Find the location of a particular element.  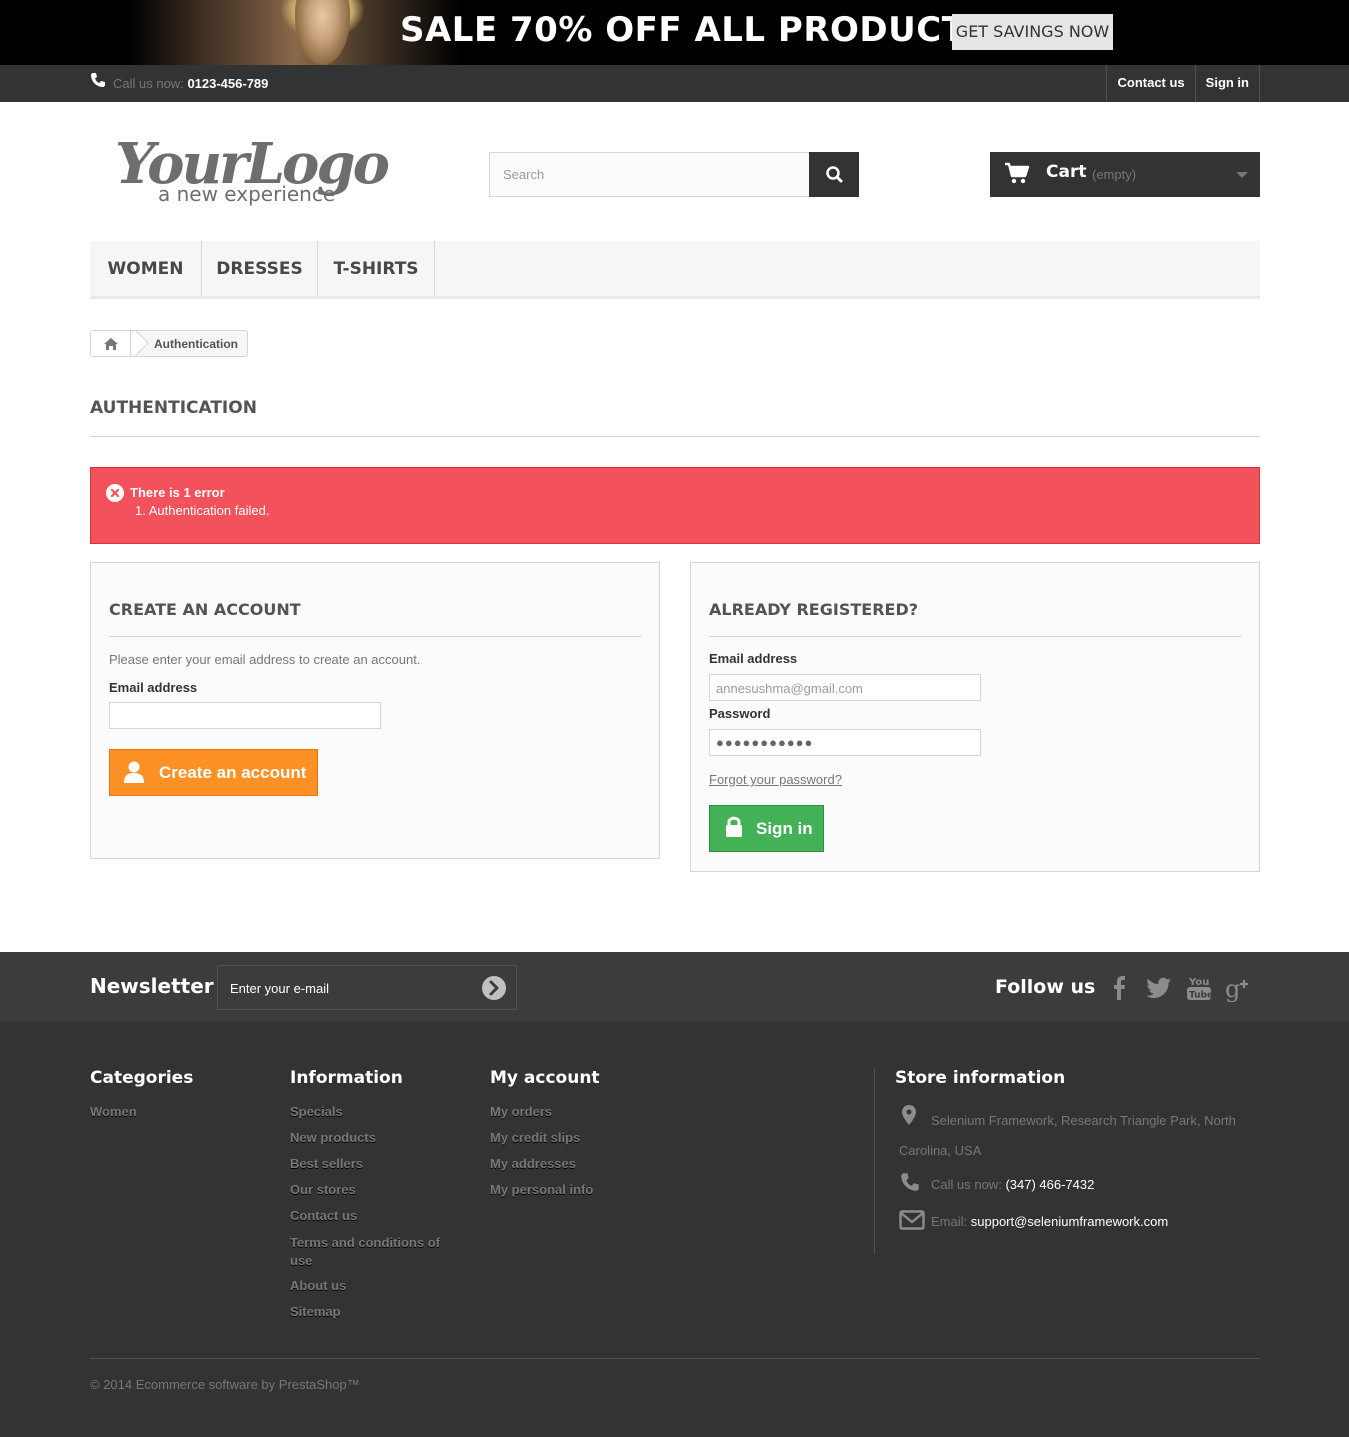

twitter-icon is located at coordinates (1159, 987).